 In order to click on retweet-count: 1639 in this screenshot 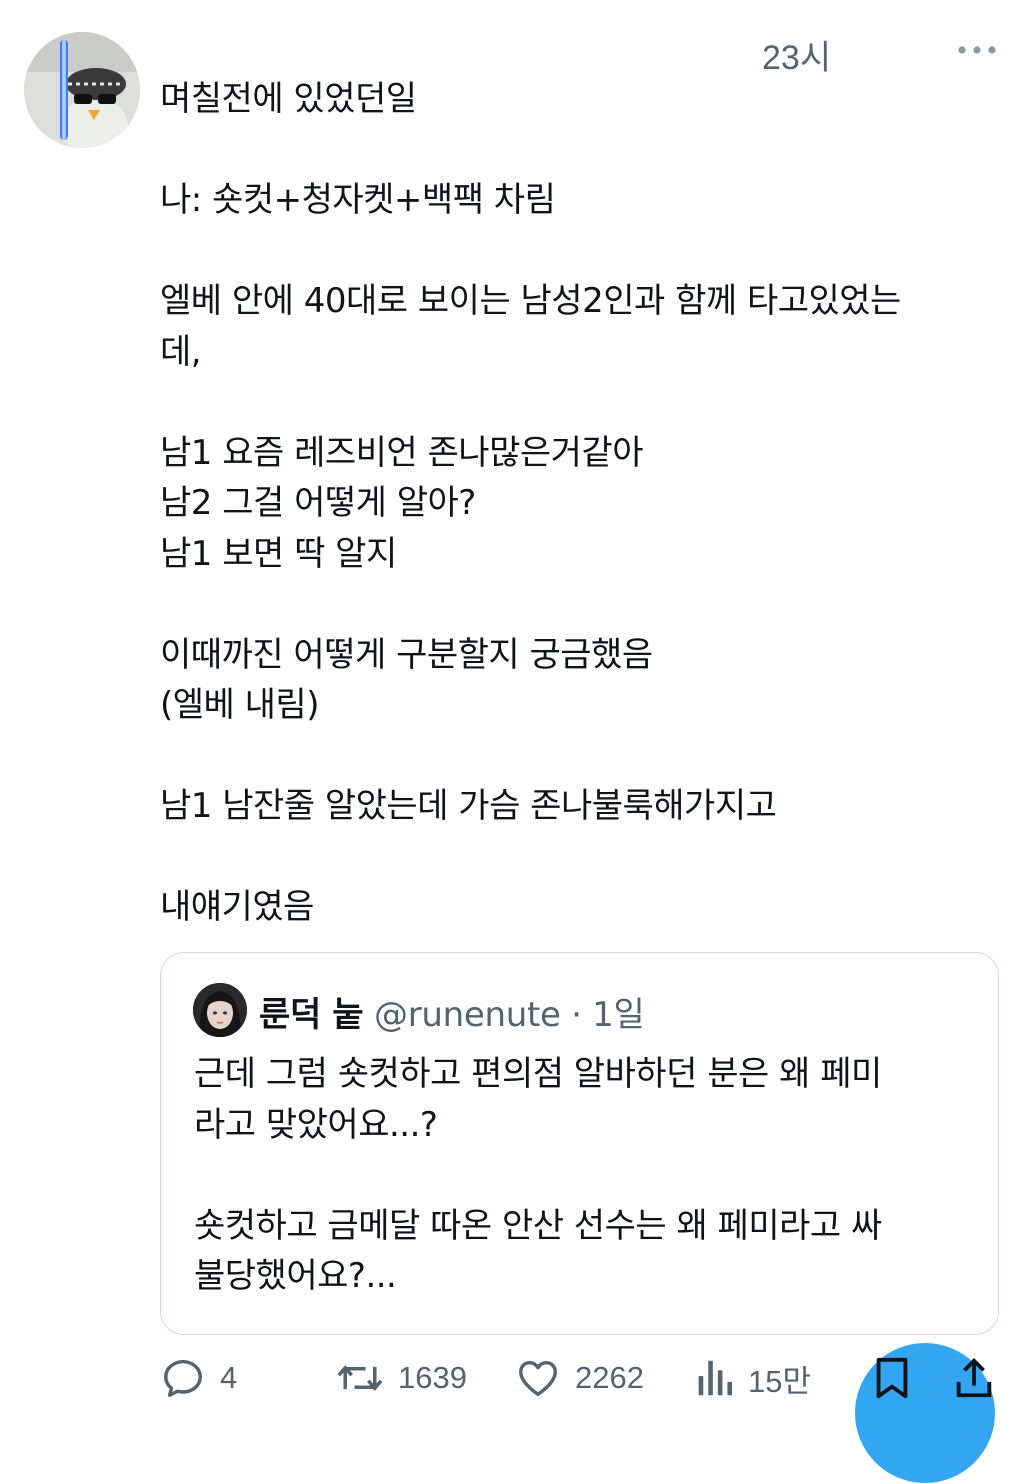, I will do `click(432, 1377)`.